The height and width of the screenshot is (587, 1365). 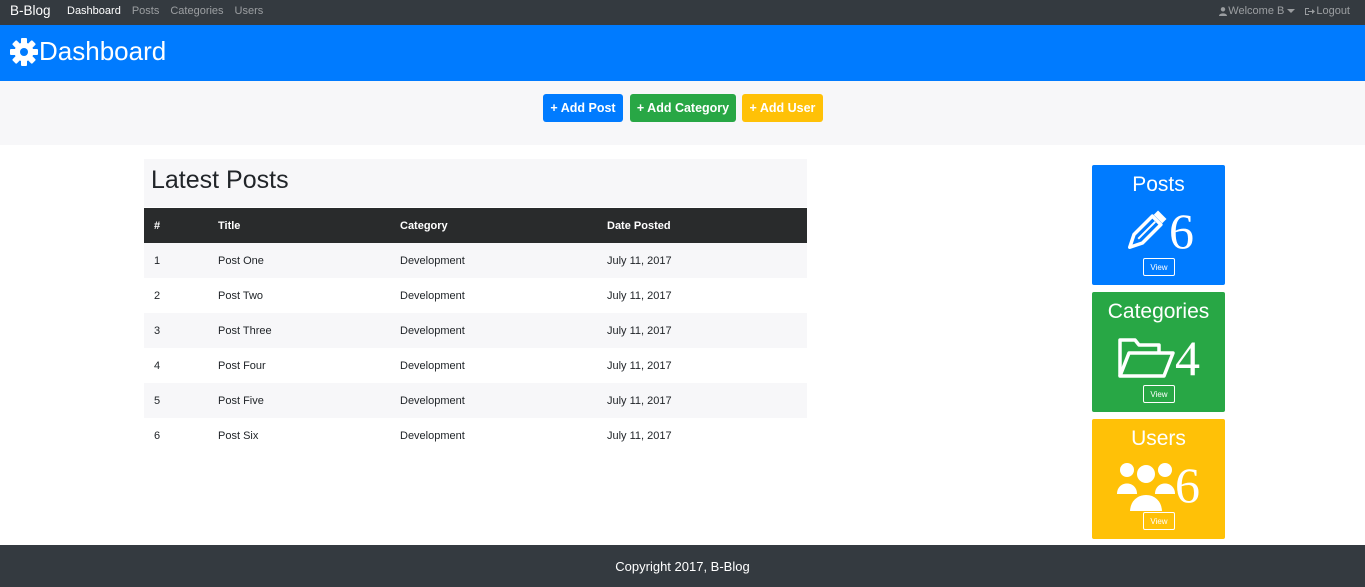 I want to click on posts-view-button: View, so click(x=1159, y=267).